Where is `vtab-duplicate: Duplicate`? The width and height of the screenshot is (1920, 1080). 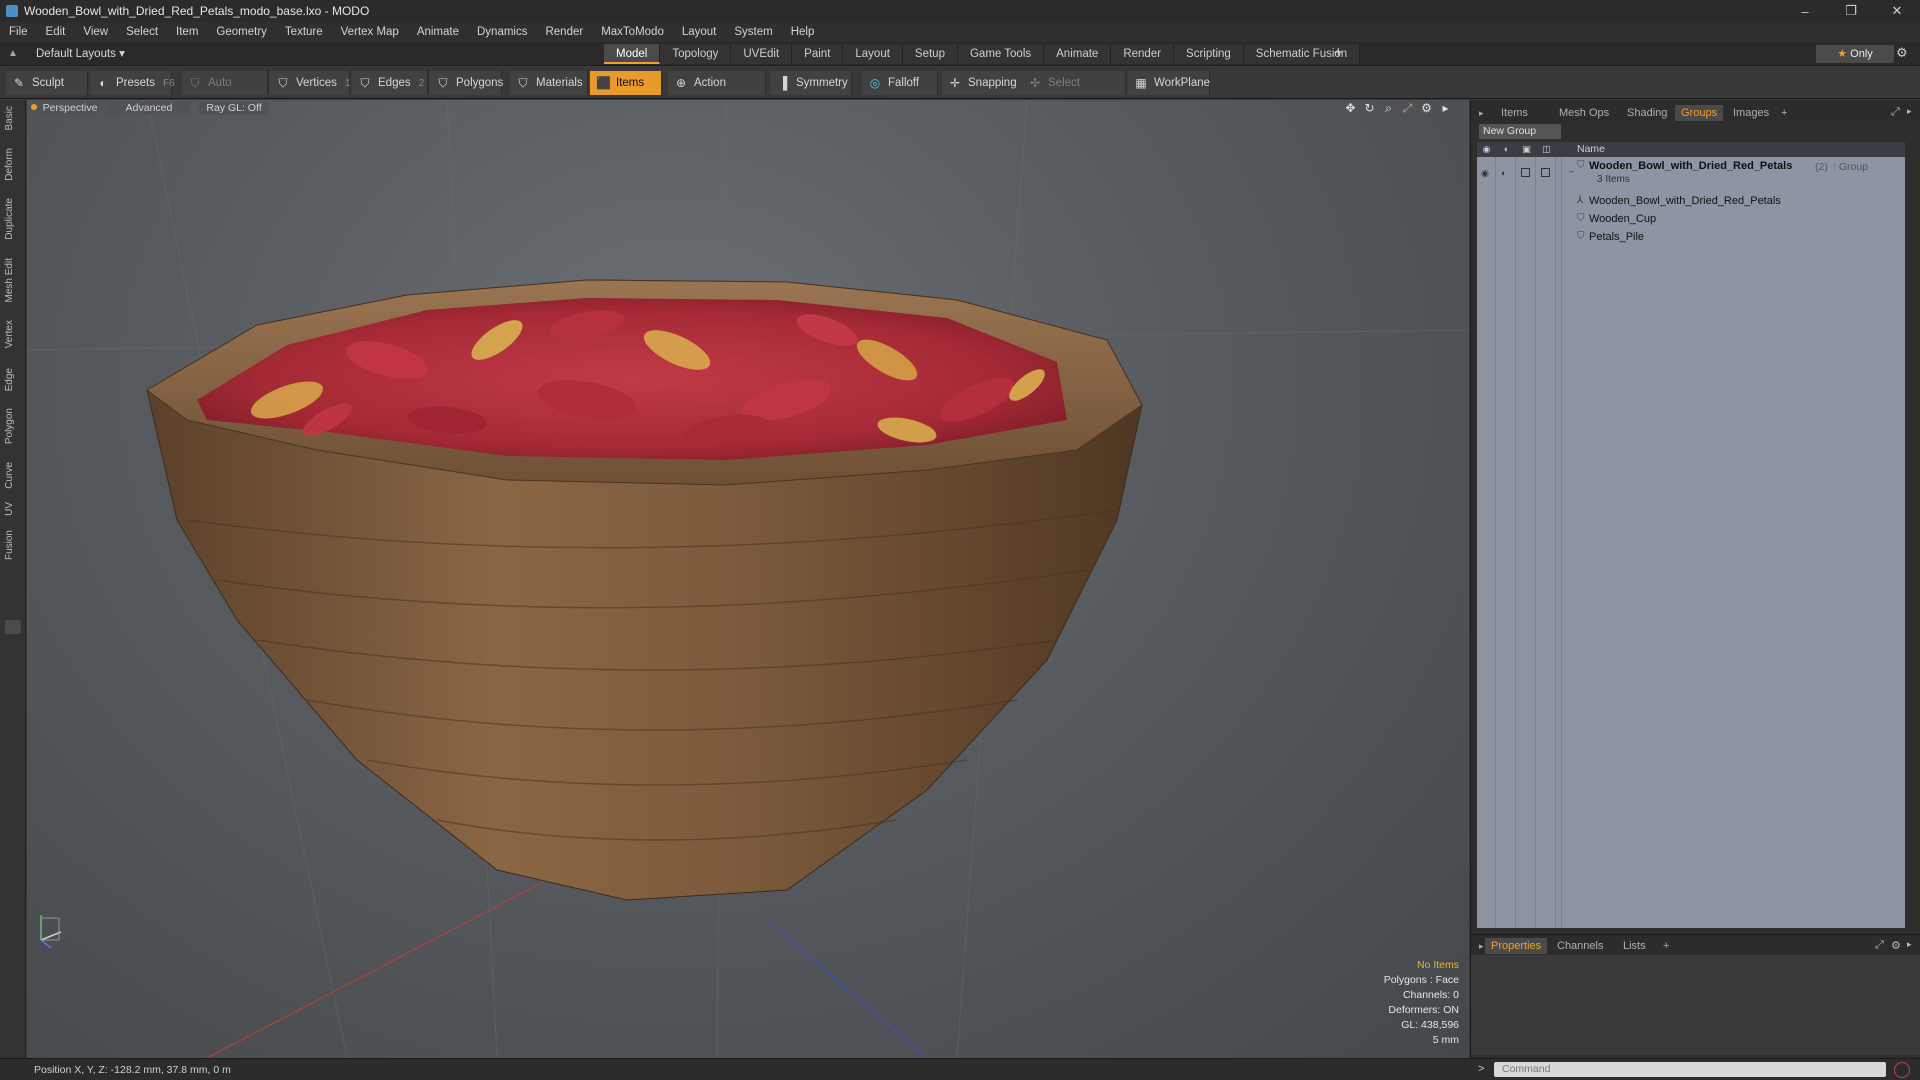
vtab-duplicate: Duplicate is located at coordinates (13, 219).